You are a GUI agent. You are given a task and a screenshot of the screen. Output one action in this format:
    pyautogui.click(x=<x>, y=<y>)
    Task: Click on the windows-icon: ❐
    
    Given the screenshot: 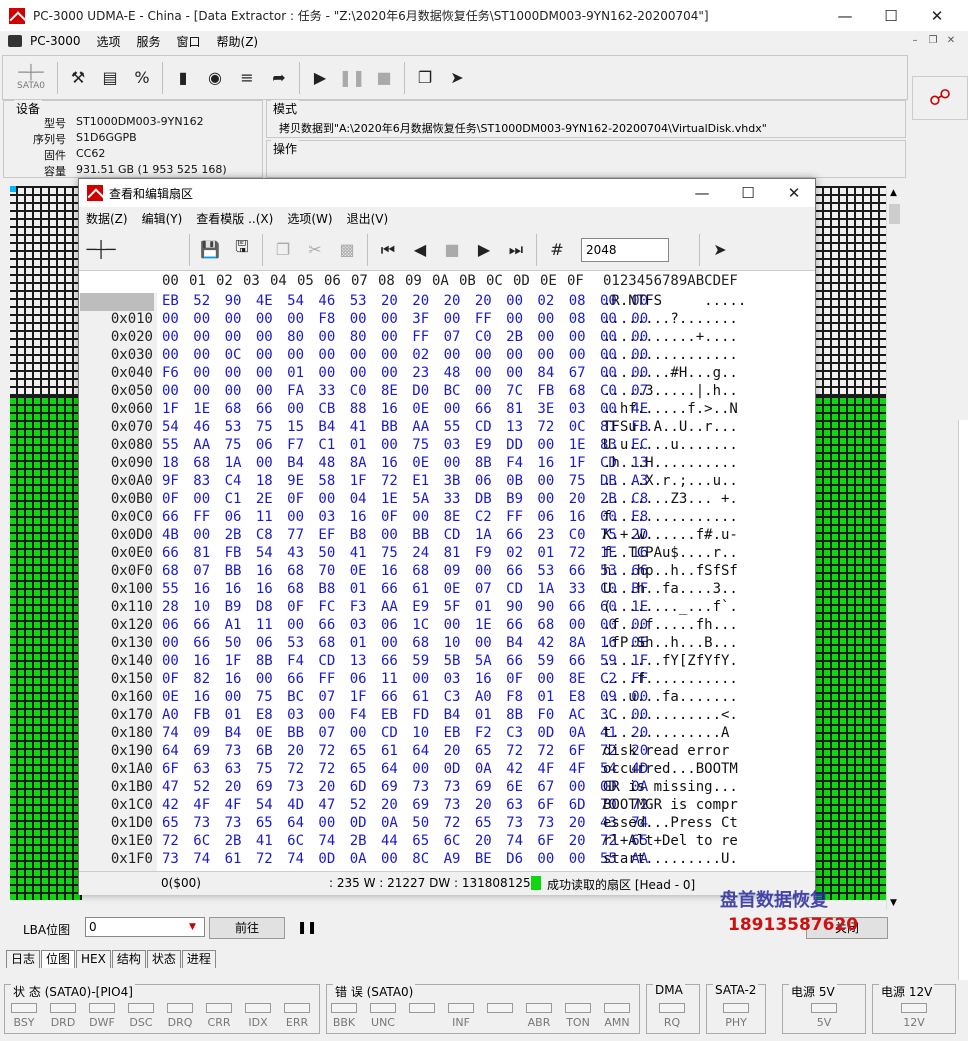 What is the action you would take?
    pyautogui.click(x=425, y=78)
    